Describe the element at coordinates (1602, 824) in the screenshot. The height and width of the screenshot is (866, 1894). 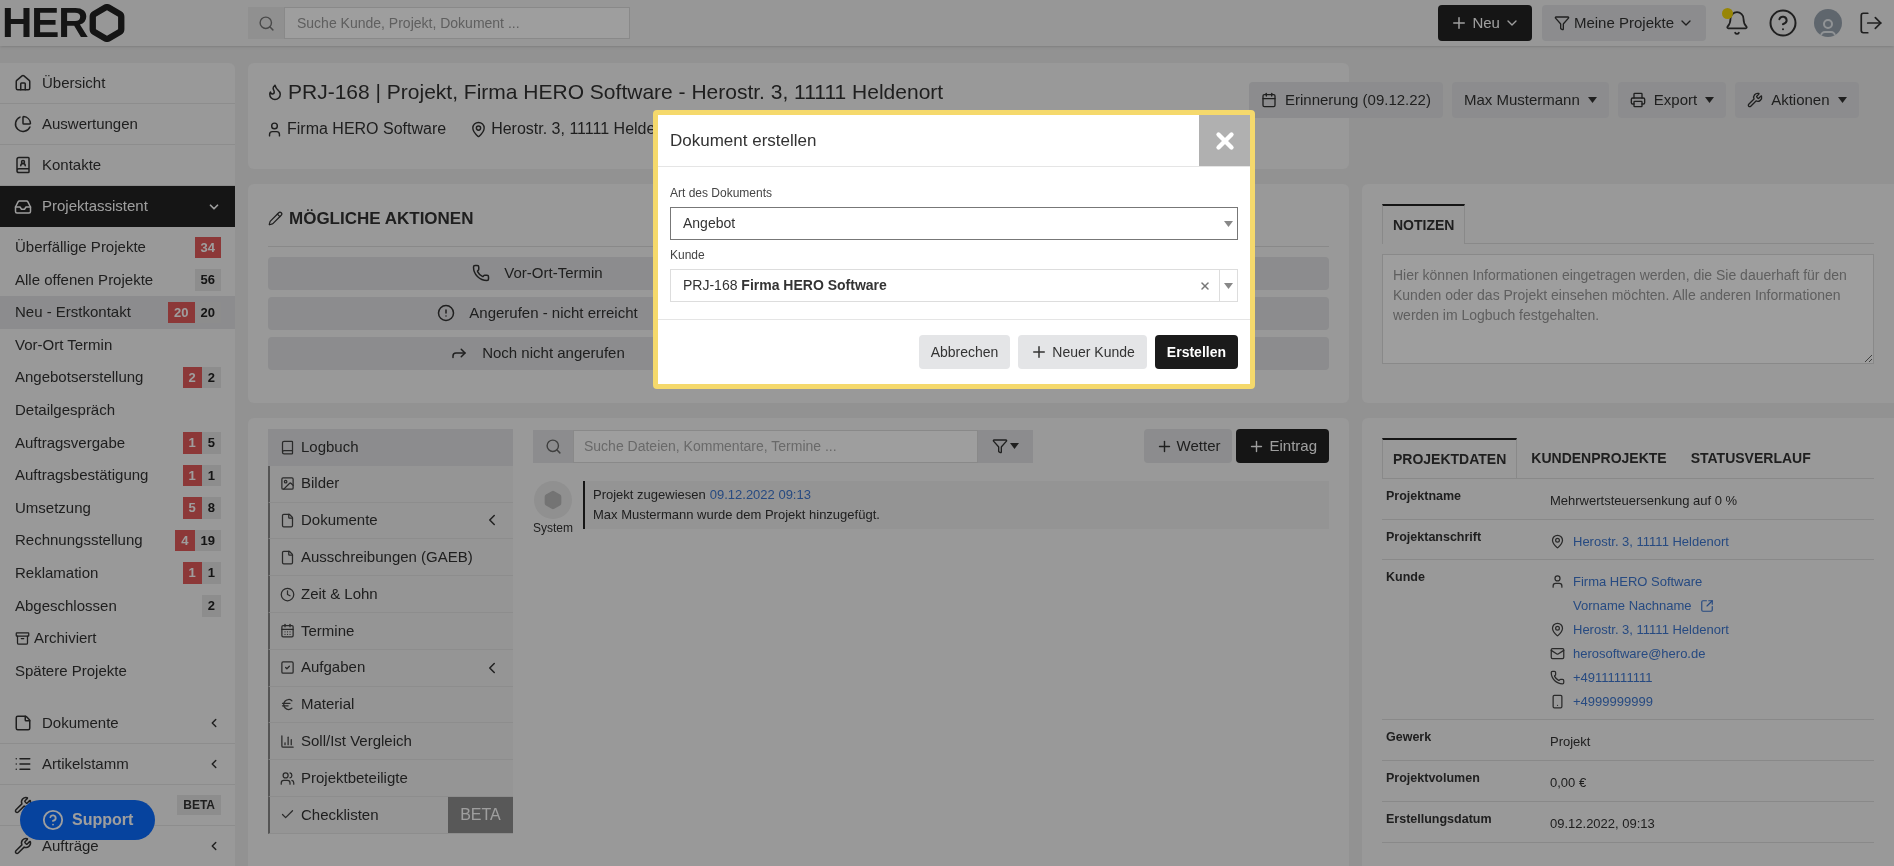
I see `field-value: 09.12.2022, 09:13` at that location.